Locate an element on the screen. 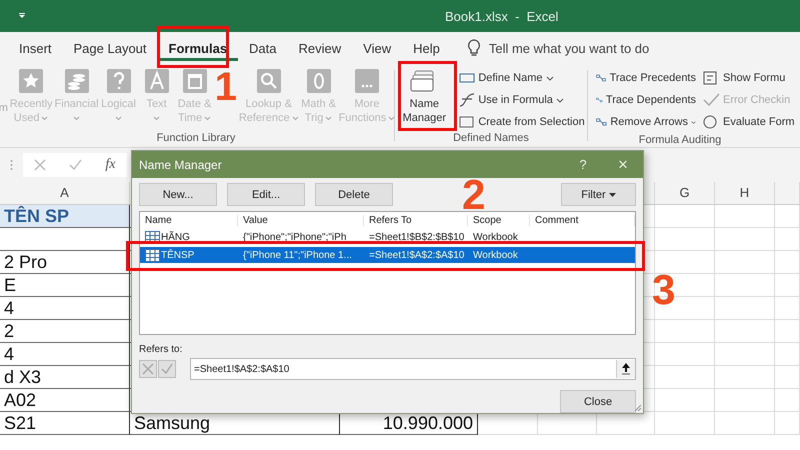 This screenshot has width=800, height=450. question-mark-icon is located at coordinates (119, 81).